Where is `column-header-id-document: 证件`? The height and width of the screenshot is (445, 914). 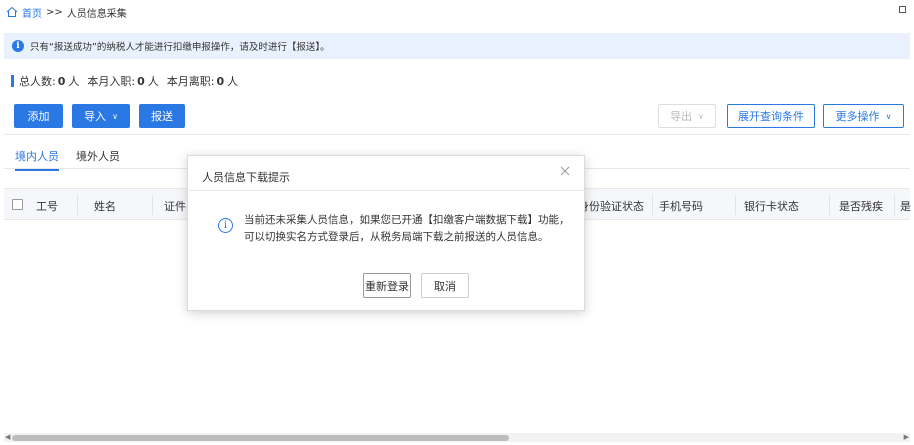
column-header-id-document: 证件 is located at coordinates (175, 206).